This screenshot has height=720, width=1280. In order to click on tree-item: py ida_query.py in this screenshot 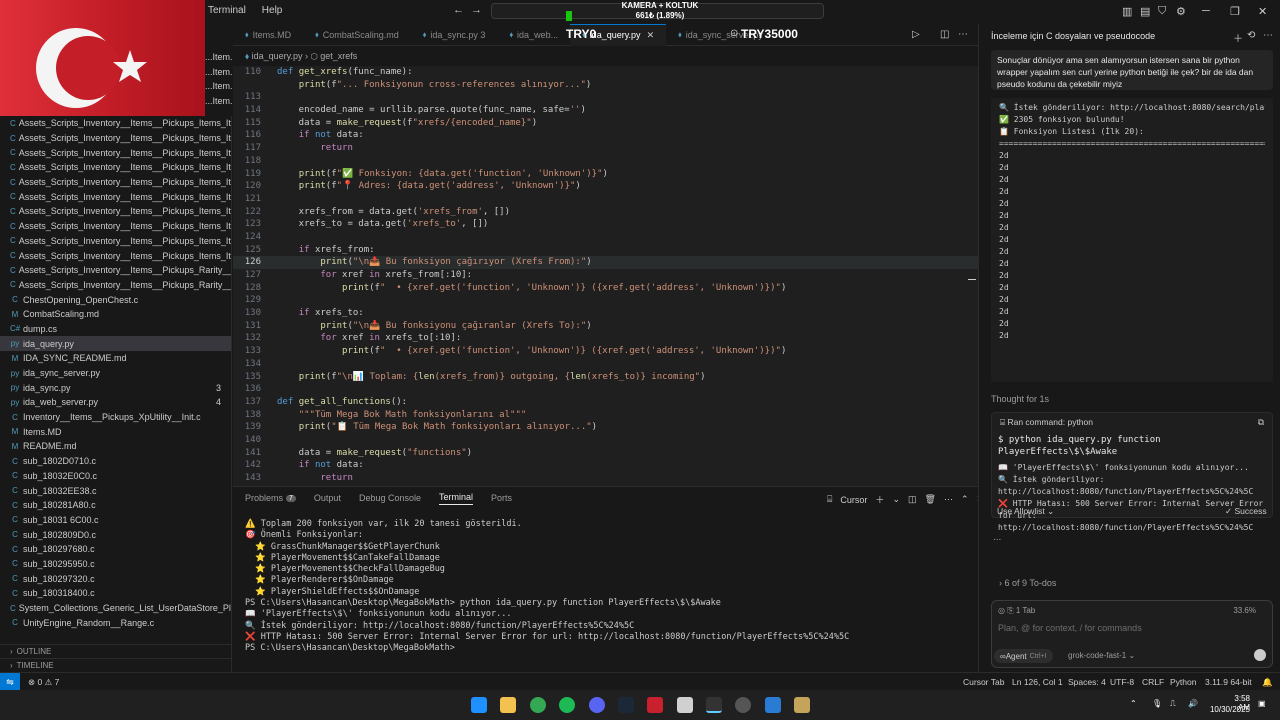, I will do `click(115, 343)`.